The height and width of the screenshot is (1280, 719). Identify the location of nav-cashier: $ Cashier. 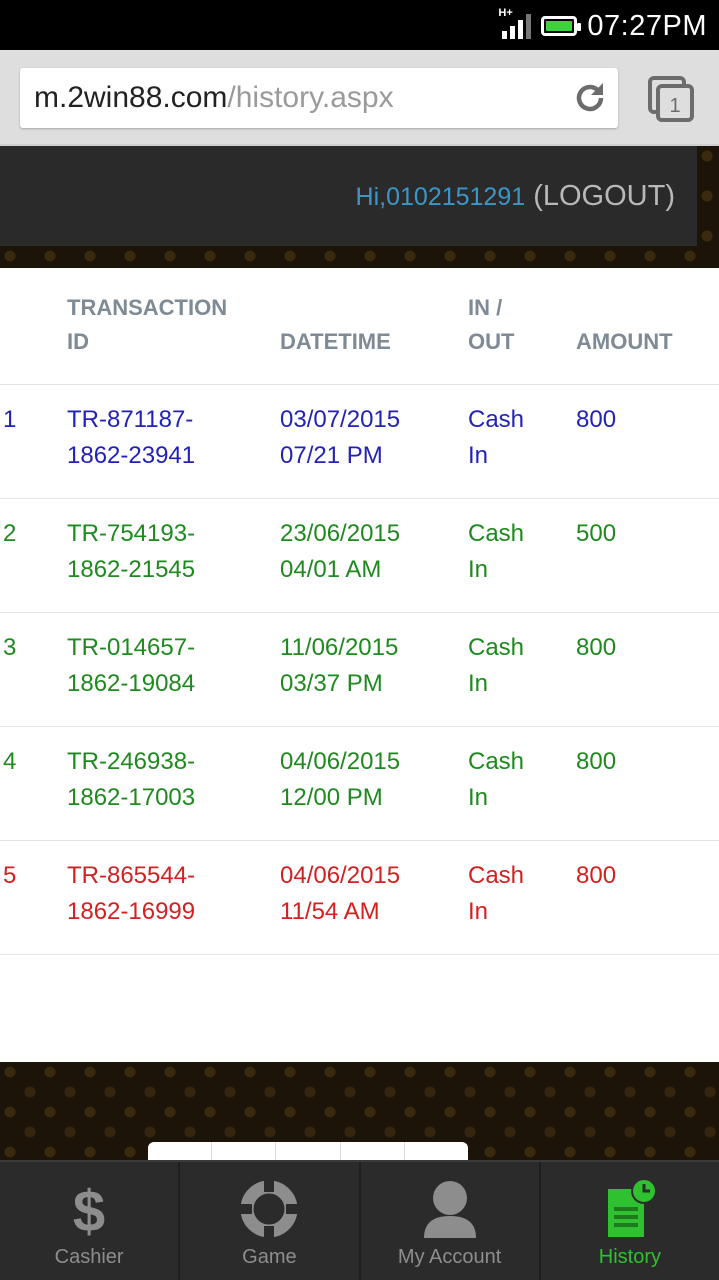
(90, 1221).